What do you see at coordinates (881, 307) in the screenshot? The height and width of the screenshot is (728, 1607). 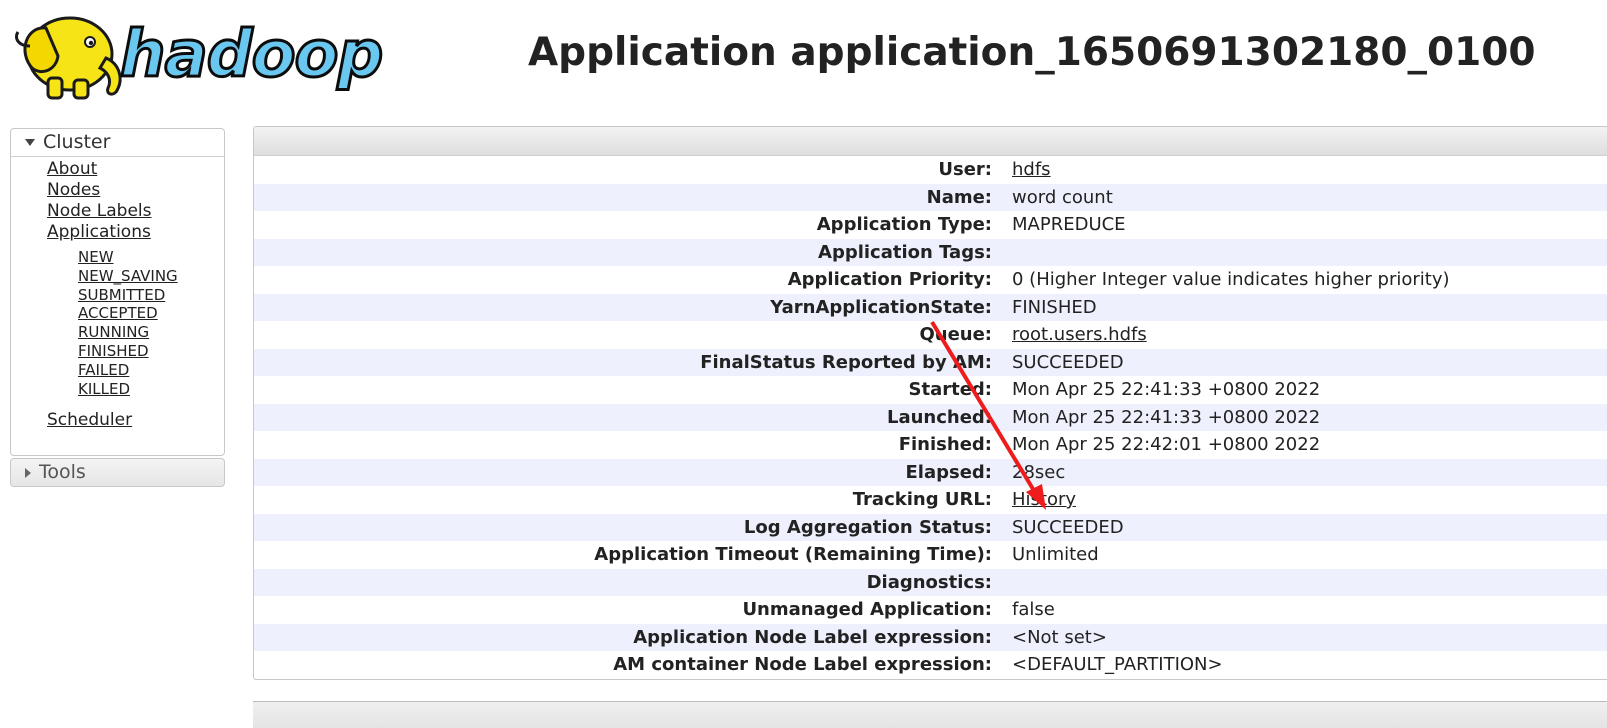 I see `info-label: YarnApplicationState:` at bounding box center [881, 307].